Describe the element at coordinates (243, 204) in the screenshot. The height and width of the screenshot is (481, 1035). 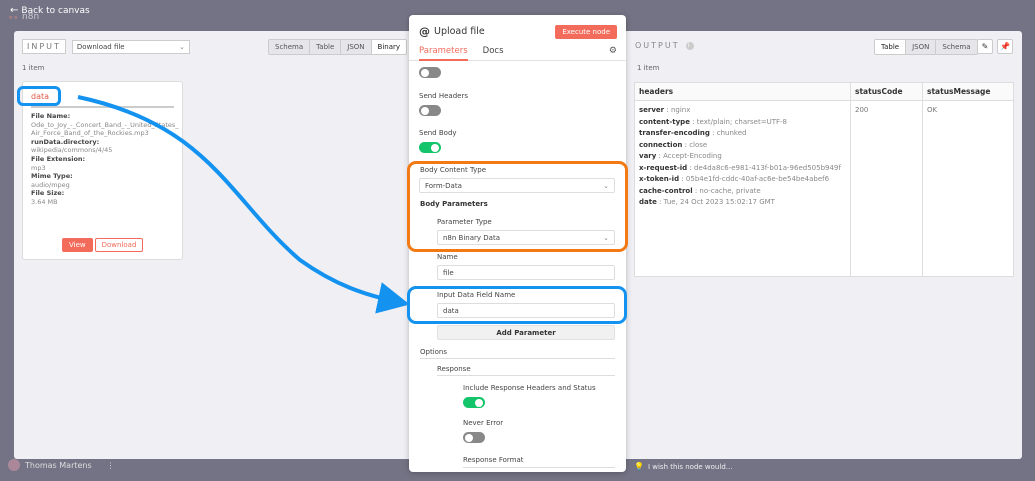
I see `annotation-arrow` at that location.